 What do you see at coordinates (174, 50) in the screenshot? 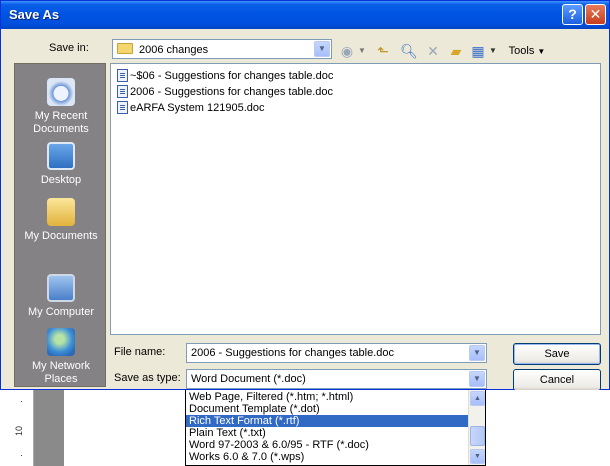
I see `save-in-value: 2006 changes` at bounding box center [174, 50].